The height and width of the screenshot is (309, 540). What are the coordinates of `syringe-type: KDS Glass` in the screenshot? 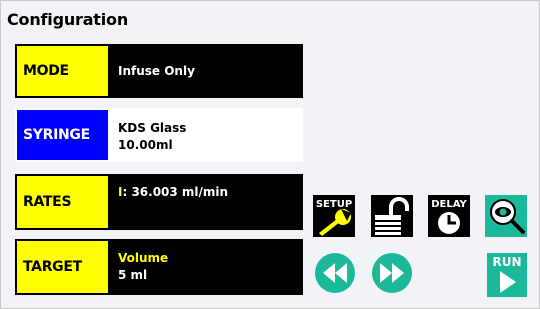 It's located at (152, 128).